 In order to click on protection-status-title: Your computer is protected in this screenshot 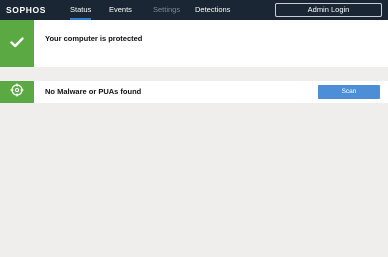, I will do `click(94, 38)`.